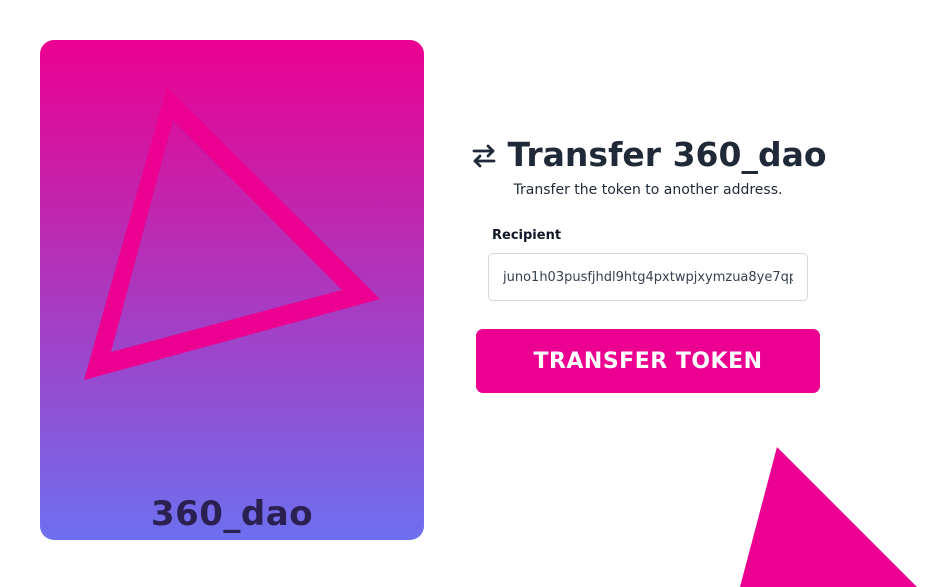 Image resolution: width=926 pixels, height=587 pixels. I want to click on nft-name: 360_dao, so click(232, 514).